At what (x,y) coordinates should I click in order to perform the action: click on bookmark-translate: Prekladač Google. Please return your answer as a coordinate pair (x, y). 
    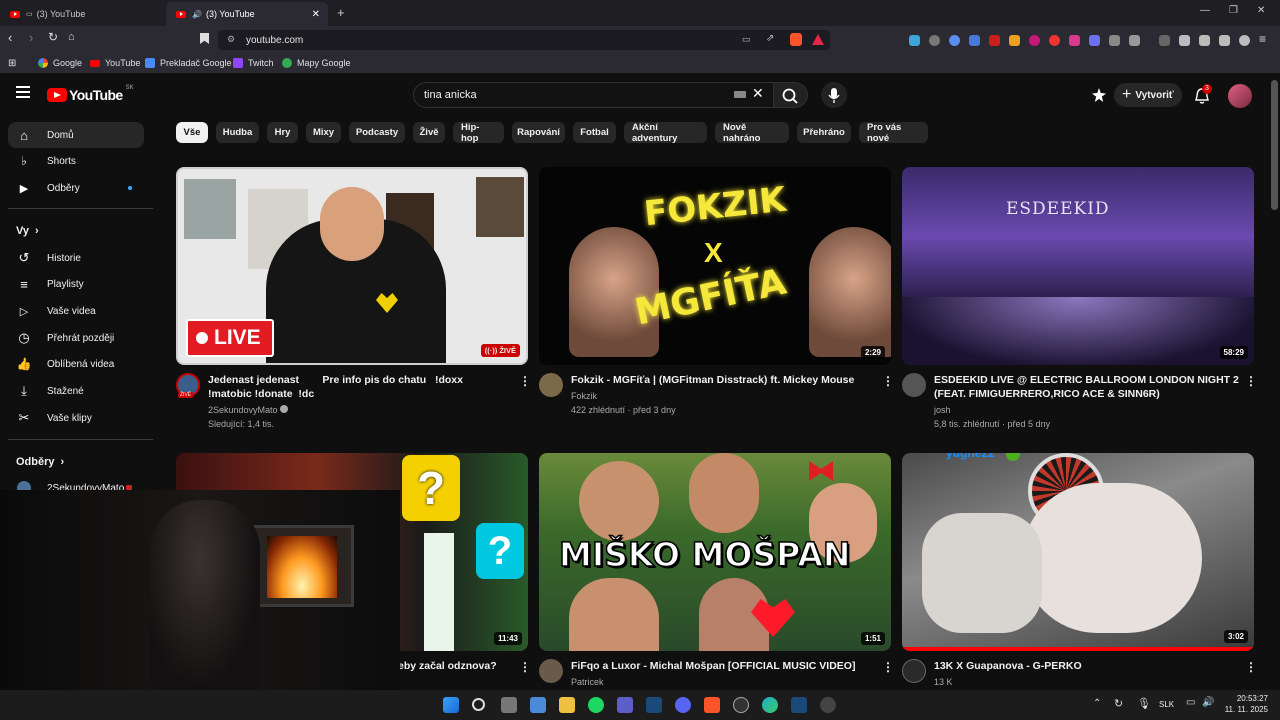
    Looking at the image, I should click on (188, 63).